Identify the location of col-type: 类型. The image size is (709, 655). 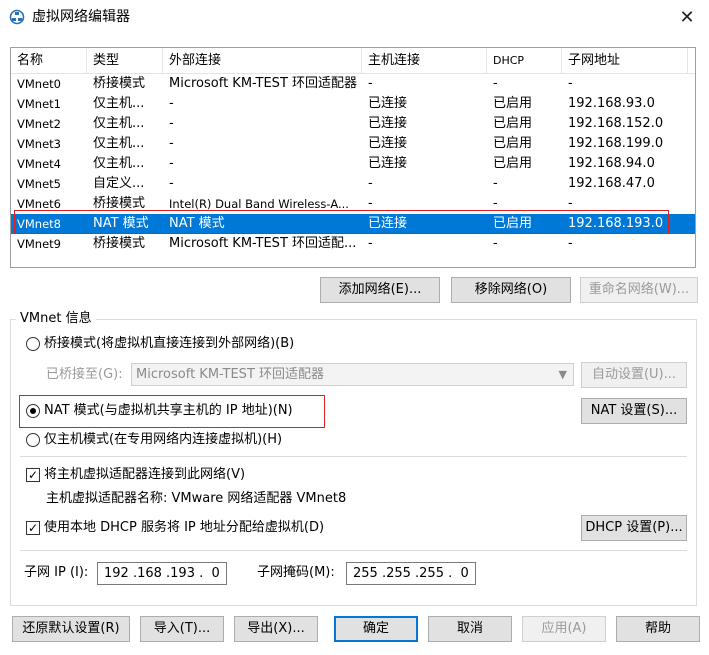
(125, 61).